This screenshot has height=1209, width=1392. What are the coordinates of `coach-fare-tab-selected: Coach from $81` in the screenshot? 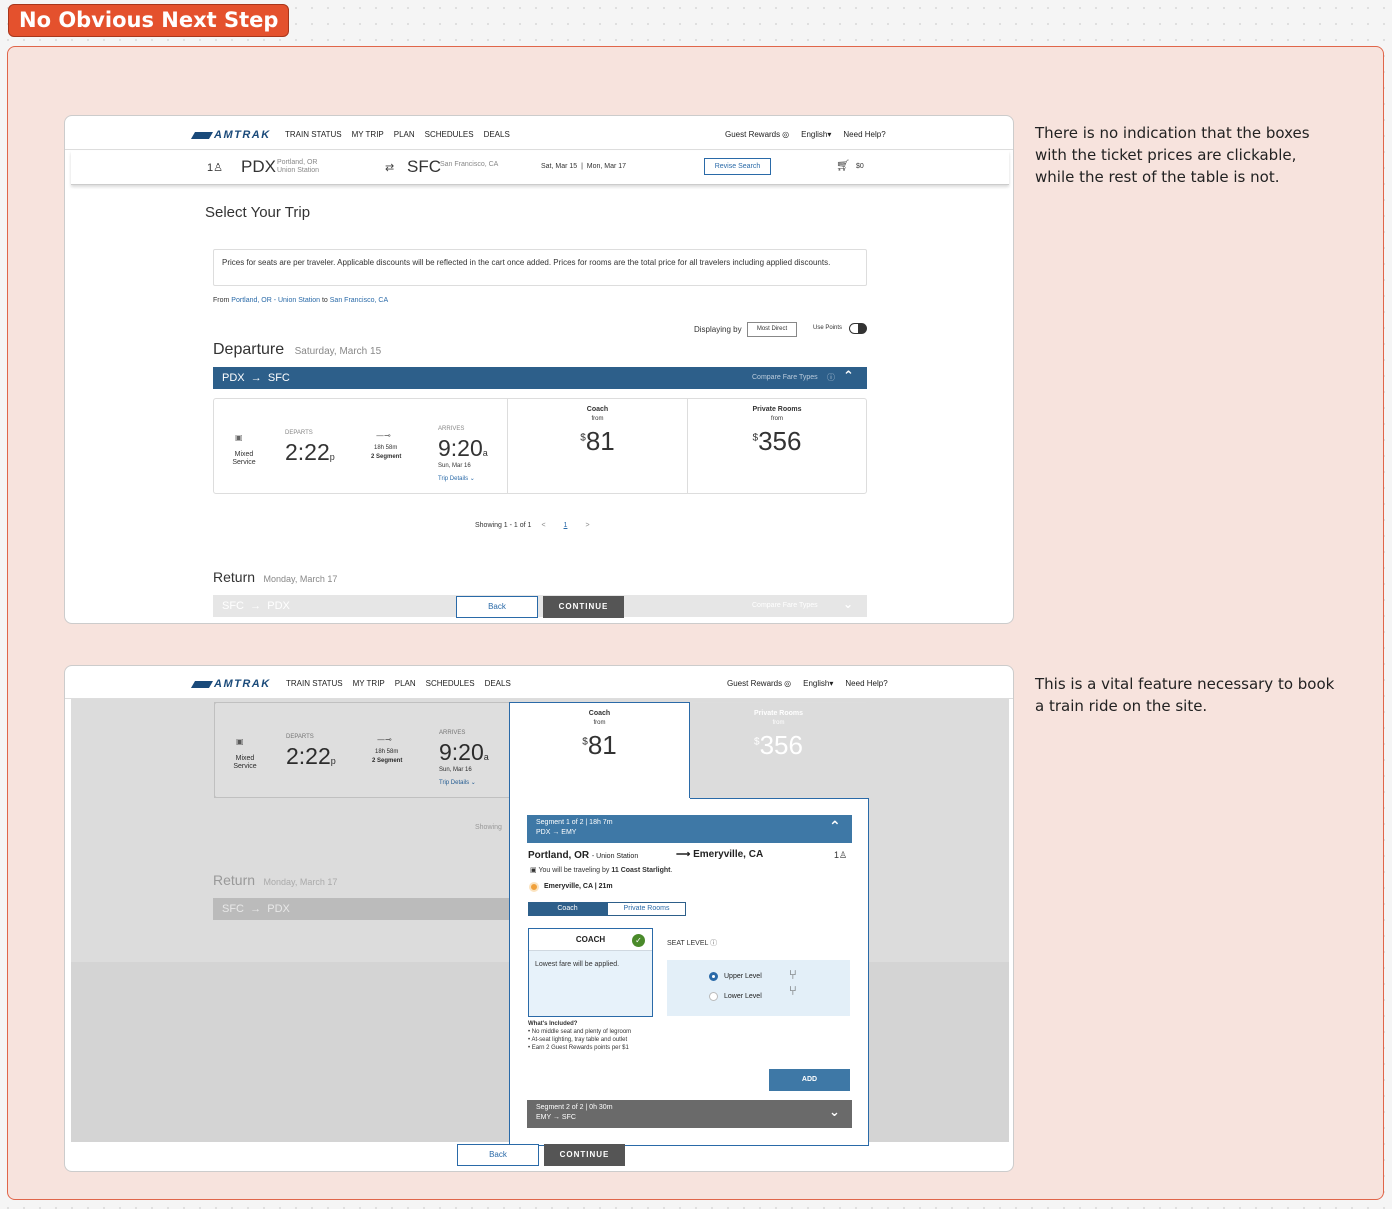 It's located at (599, 752).